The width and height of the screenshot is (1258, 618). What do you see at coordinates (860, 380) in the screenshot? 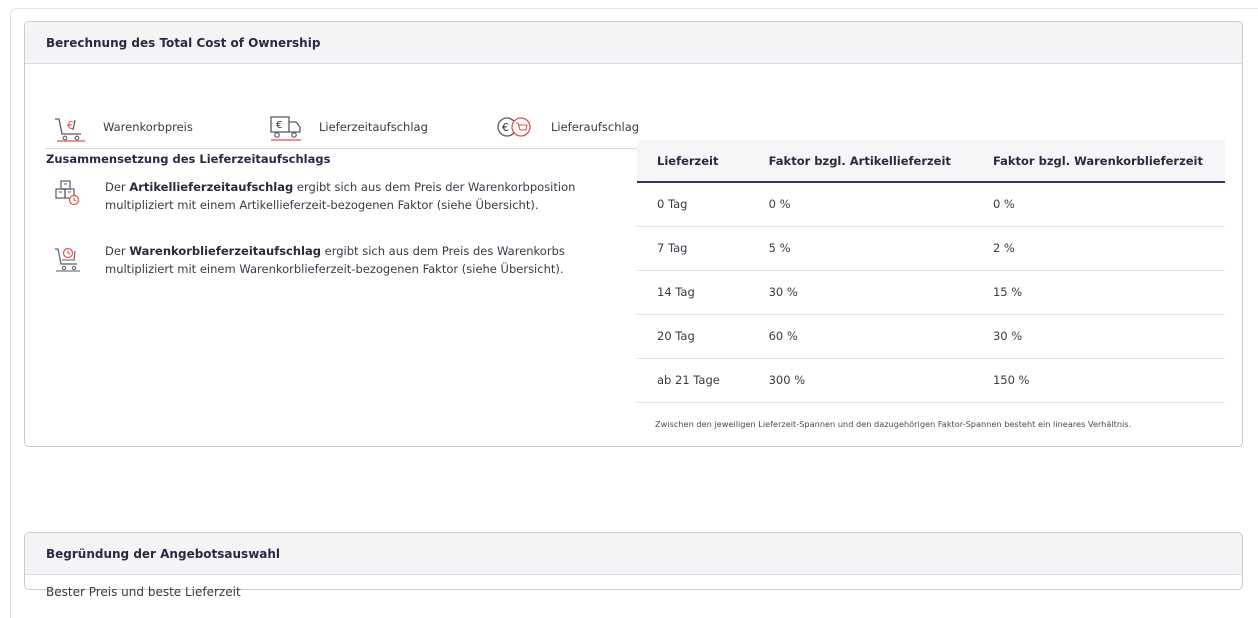
I see `cell-artikel-faktor: 300 %` at bounding box center [860, 380].